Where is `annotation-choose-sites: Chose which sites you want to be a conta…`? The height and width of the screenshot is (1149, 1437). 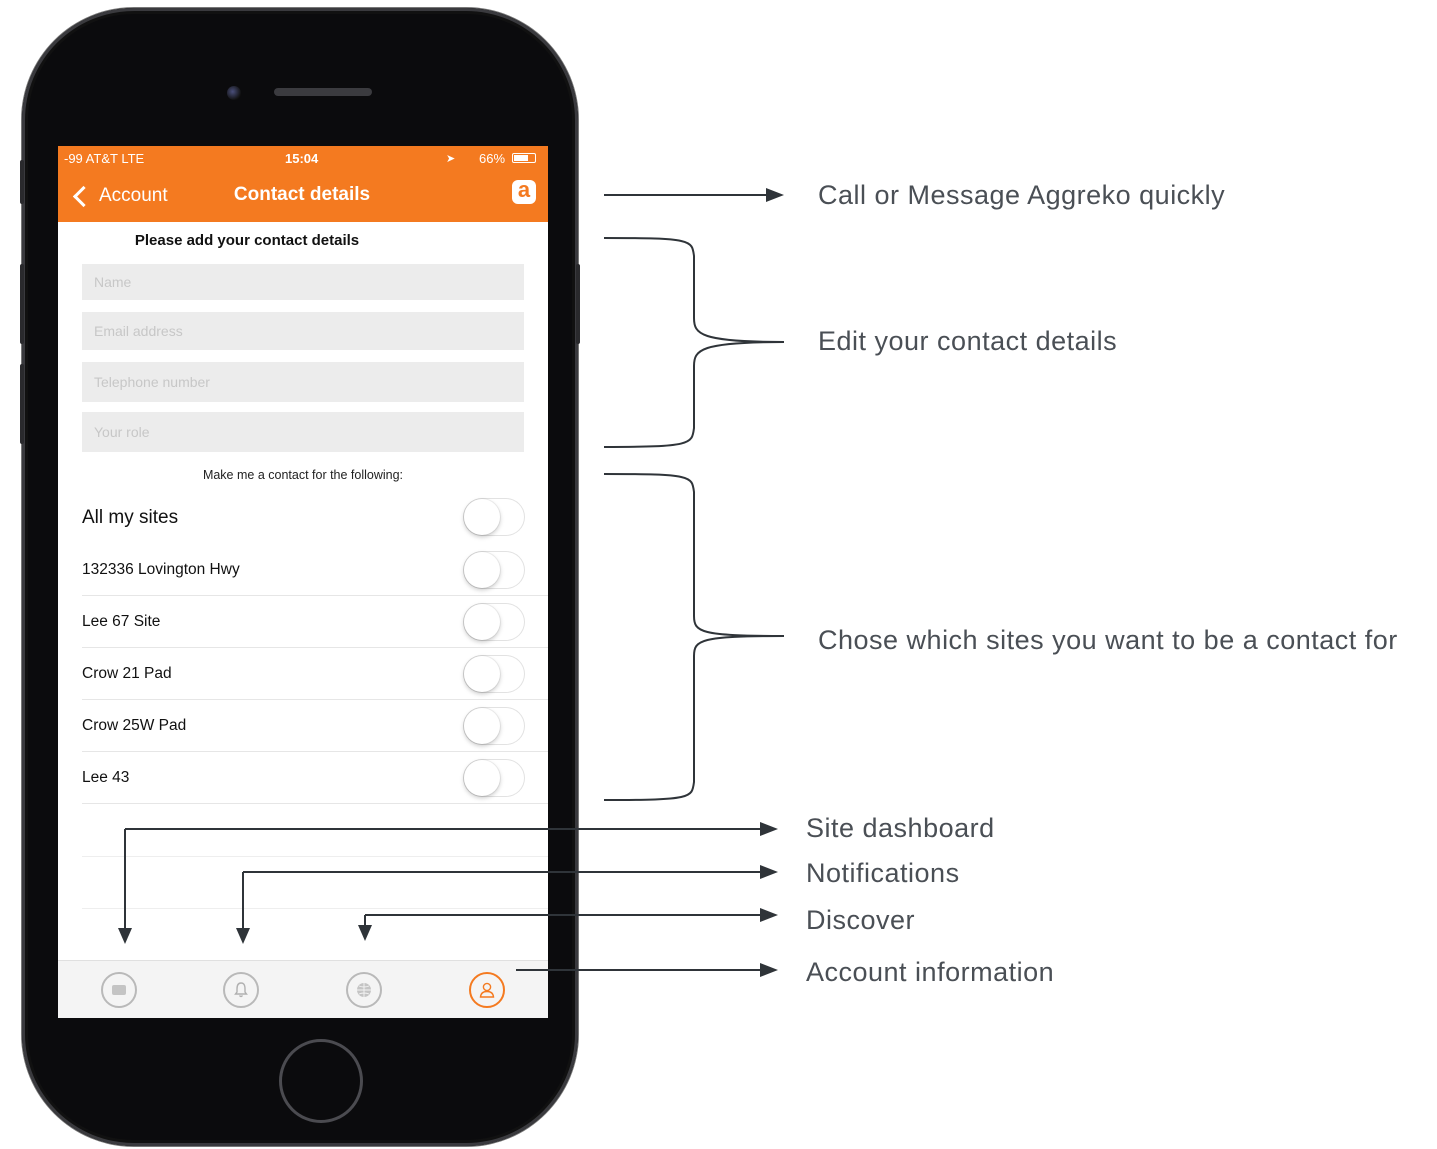
annotation-choose-sites: Chose which sites you want to be a conta… is located at coordinates (1108, 640).